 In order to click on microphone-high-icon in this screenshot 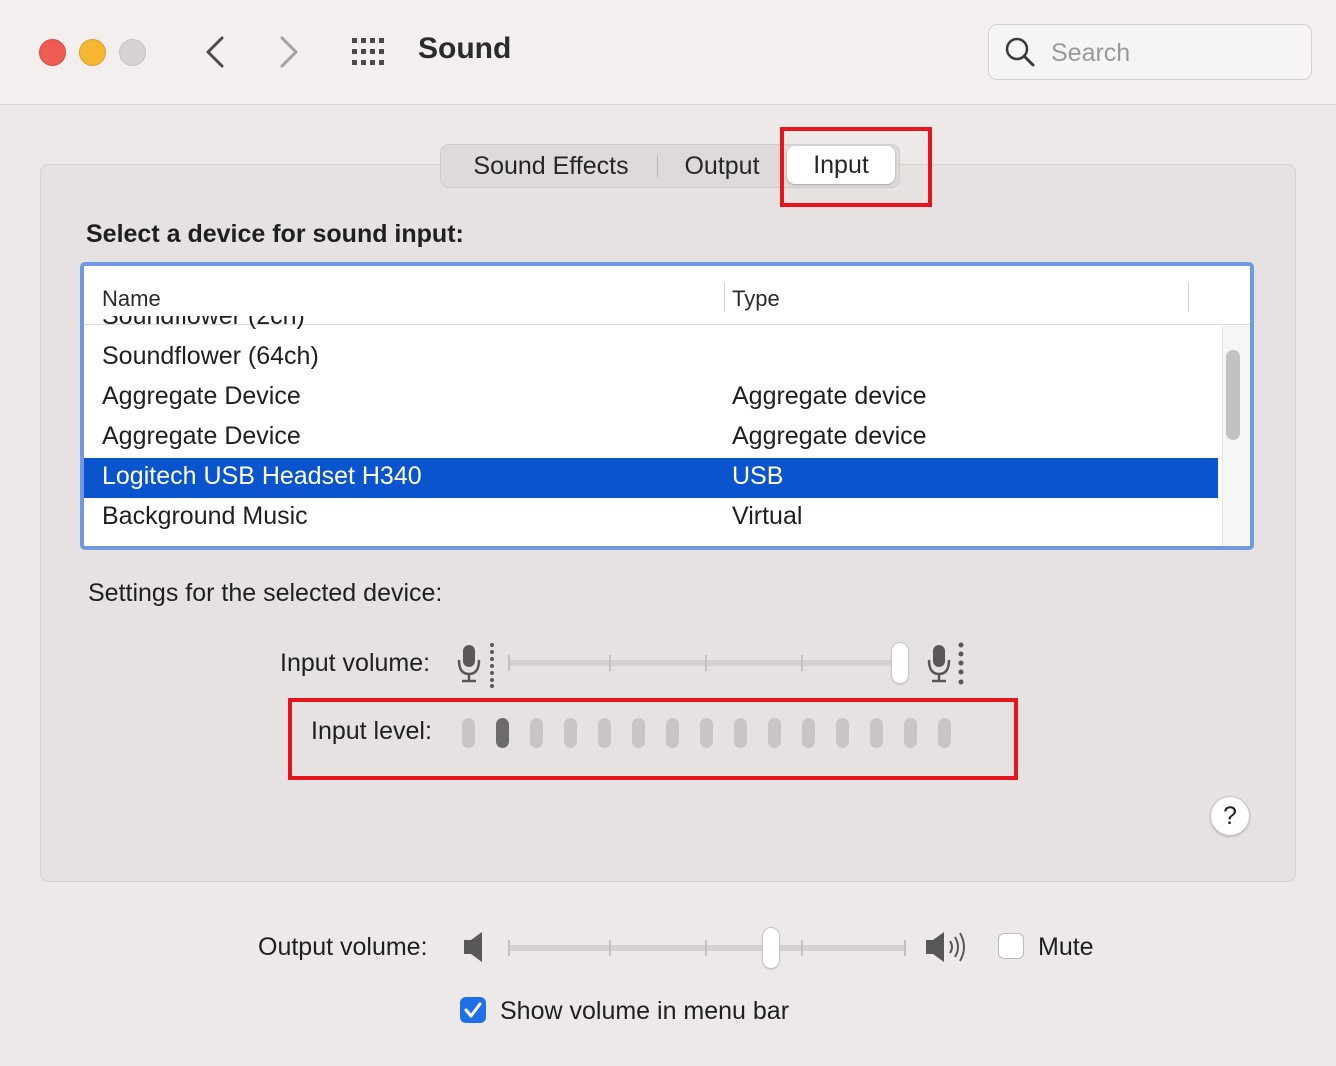, I will do `click(945, 663)`.